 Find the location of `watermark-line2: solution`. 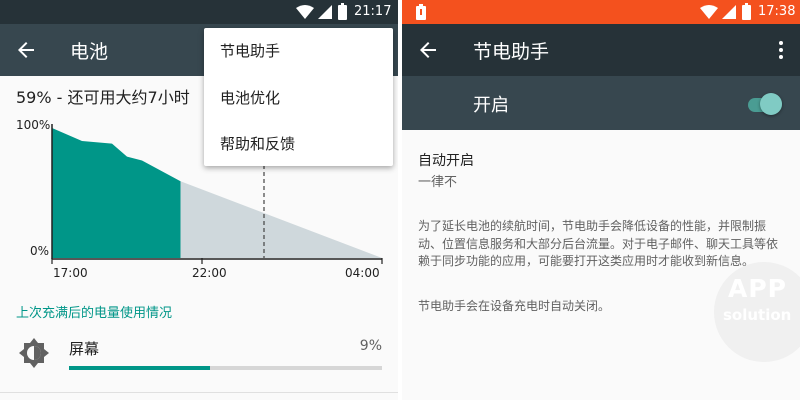

watermark-line2: solution is located at coordinates (757, 315).